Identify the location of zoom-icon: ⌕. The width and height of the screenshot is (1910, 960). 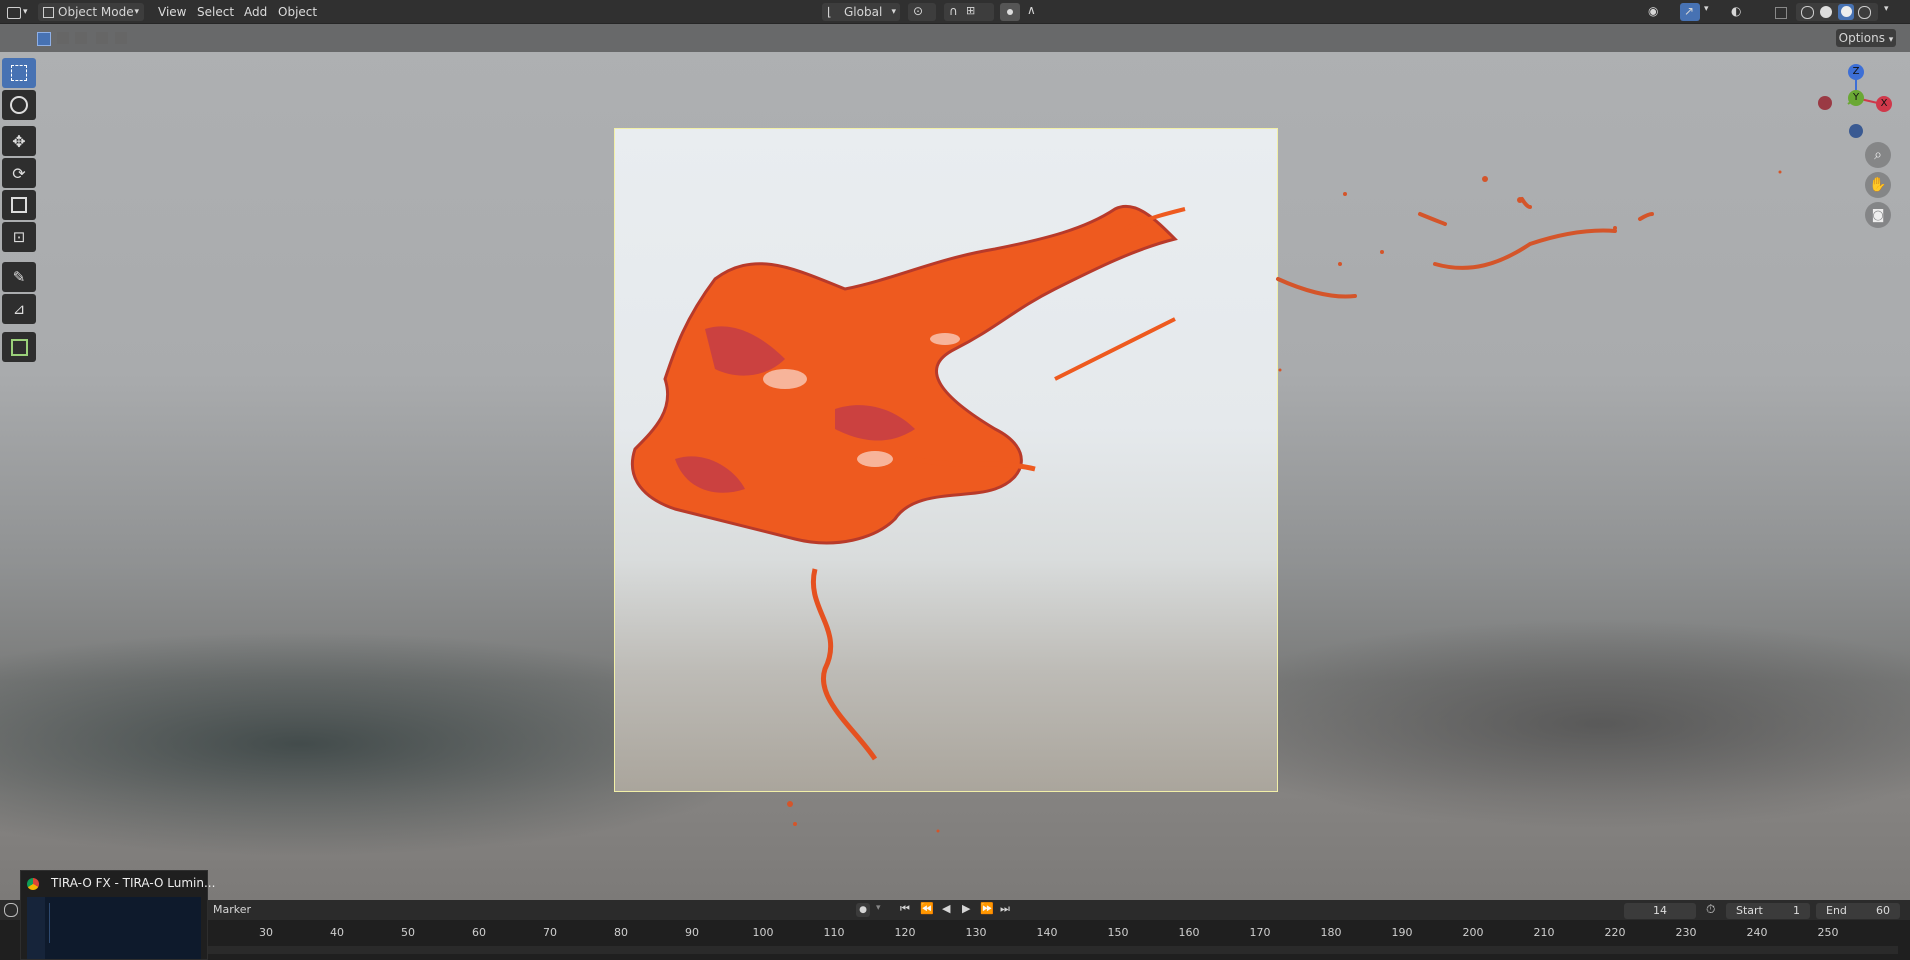
(1878, 155).